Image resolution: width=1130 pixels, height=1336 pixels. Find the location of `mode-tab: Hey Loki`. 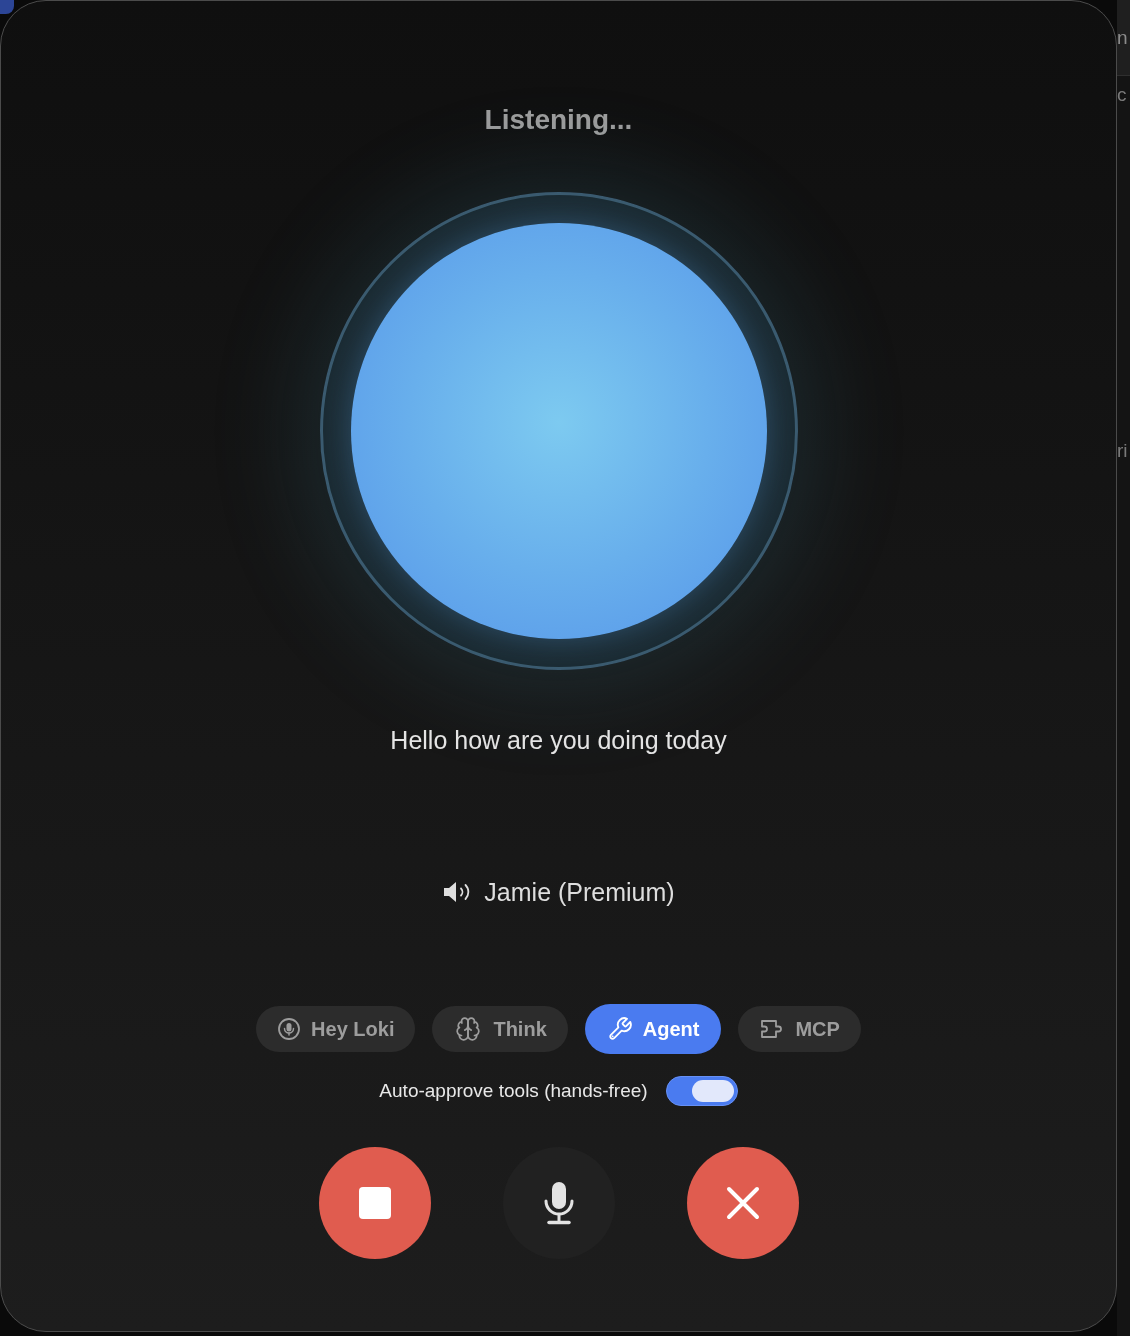

mode-tab: Hey Loki is located at coordinates (336, 1029).